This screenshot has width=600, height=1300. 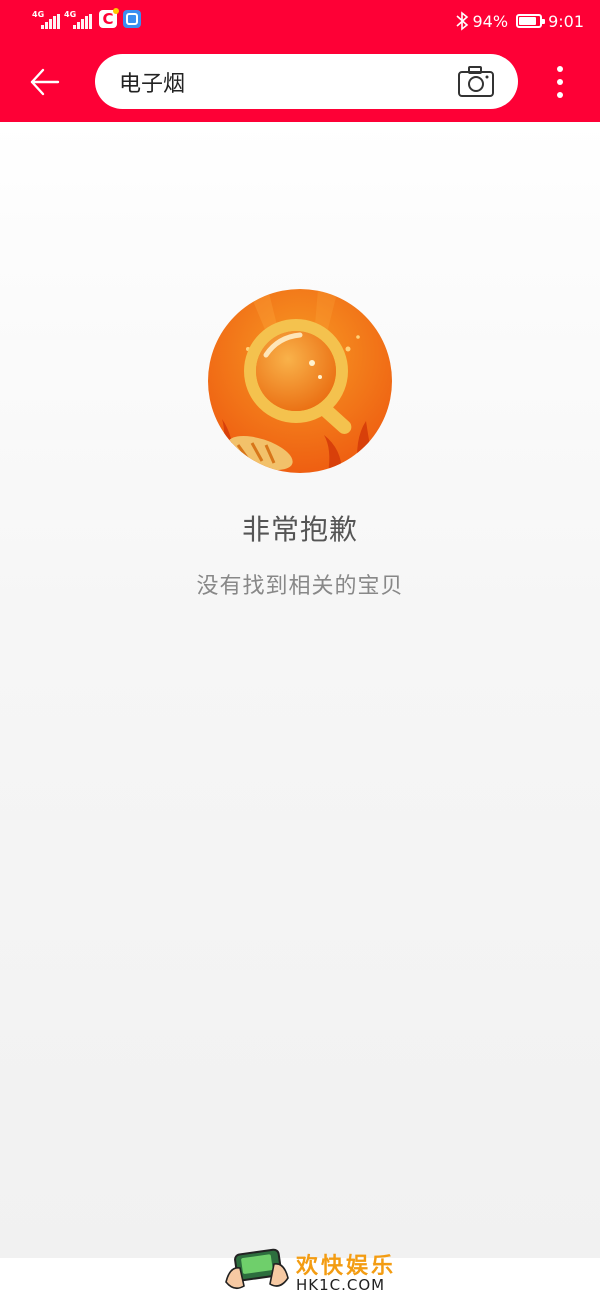 I want to click on app-notification-icon: C, so click(x=109, y=18).